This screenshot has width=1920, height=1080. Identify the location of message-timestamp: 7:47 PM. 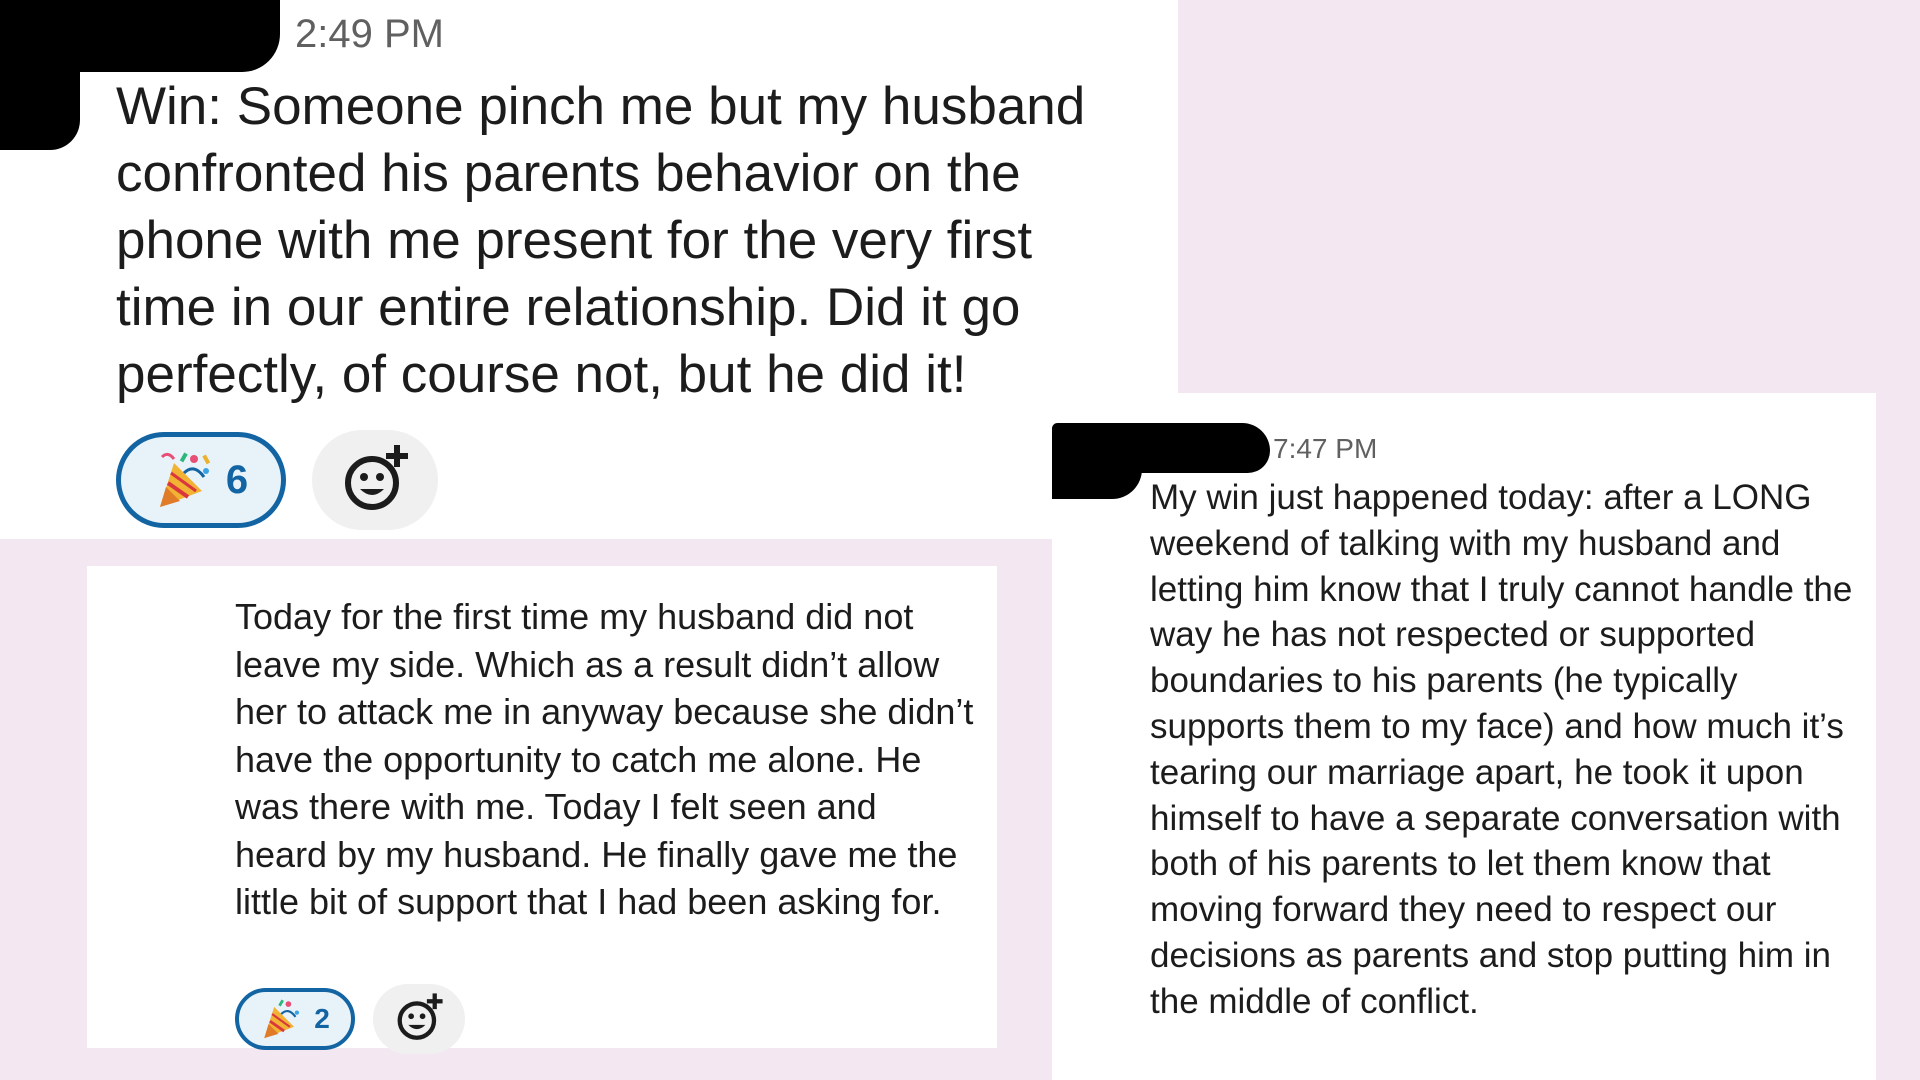
(1325, 449).